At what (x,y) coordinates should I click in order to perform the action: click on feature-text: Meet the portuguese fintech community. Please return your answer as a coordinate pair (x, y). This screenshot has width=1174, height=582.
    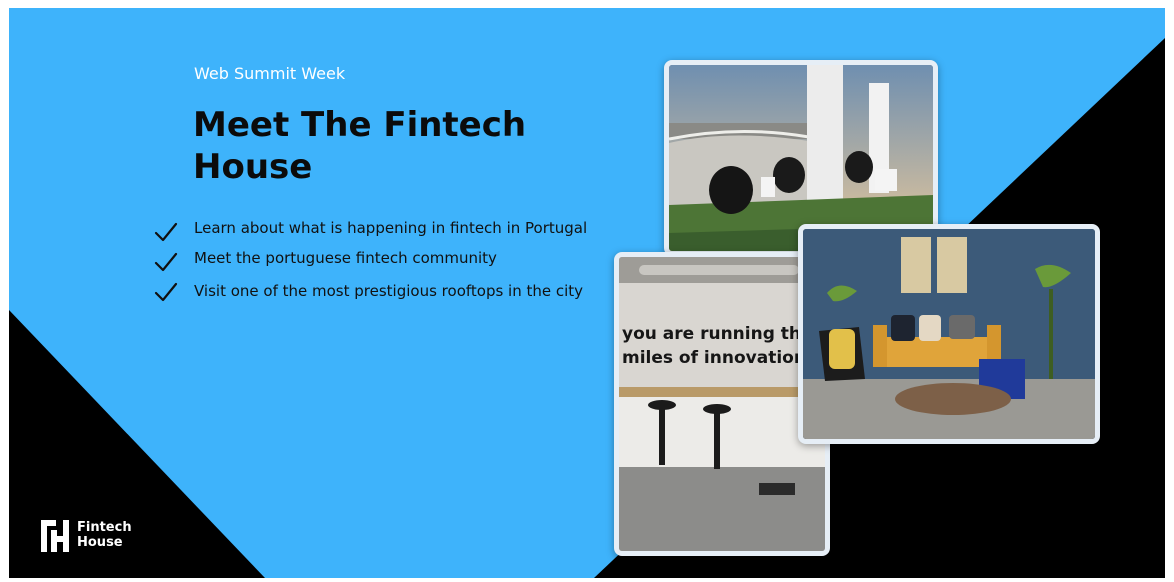
    Looking at the image, I should click on (345, 258).